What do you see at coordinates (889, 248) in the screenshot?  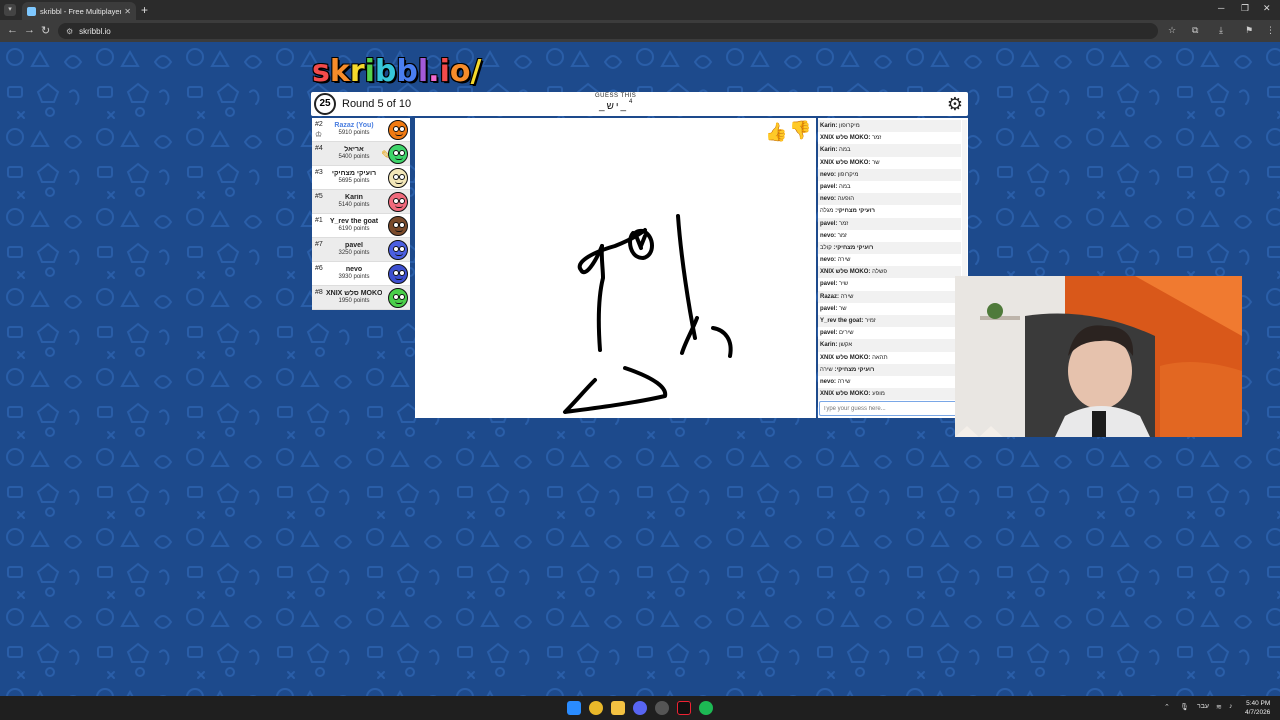 I see `chat-message: רועיקי מצחיקי: קולב` at bounding box center [889, 248].